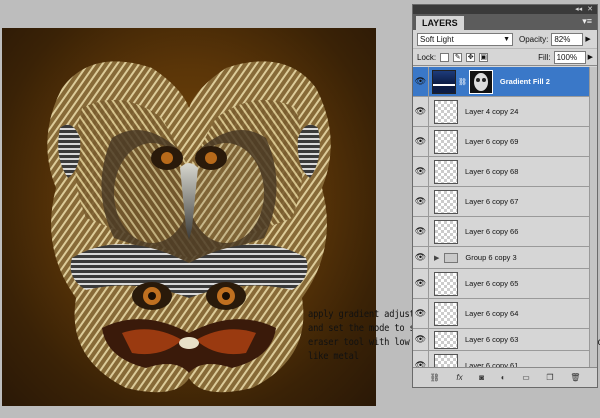 Image resolution: width=600 pixels, height=418 pixels. I want to click on layer-row: 👁 ⛓ Gradient Fill 2, so click(505, 82).